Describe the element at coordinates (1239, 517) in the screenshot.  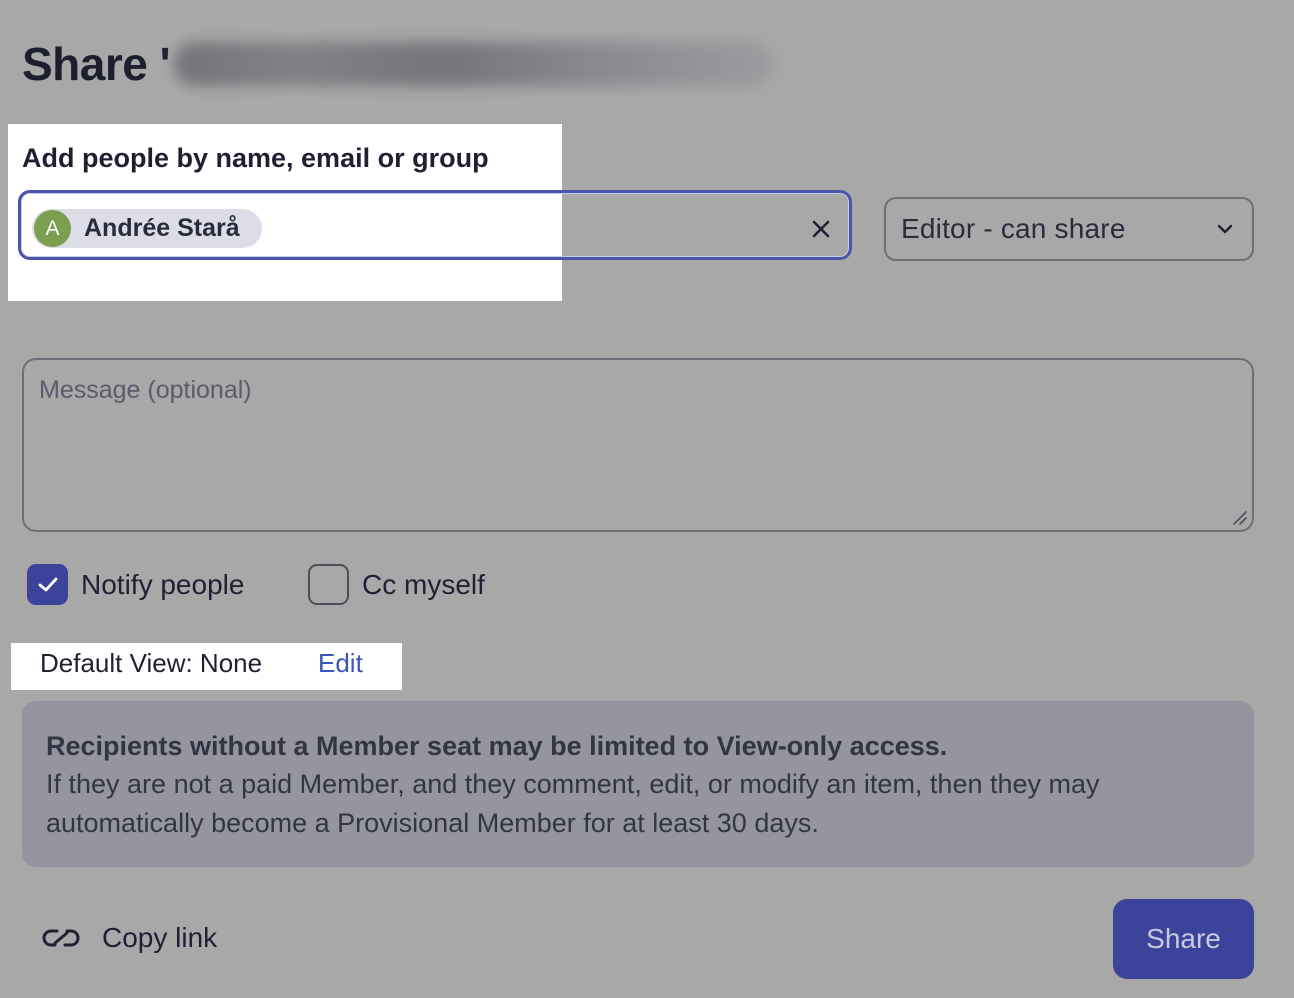
I see `resize-grip-icon` at that location.